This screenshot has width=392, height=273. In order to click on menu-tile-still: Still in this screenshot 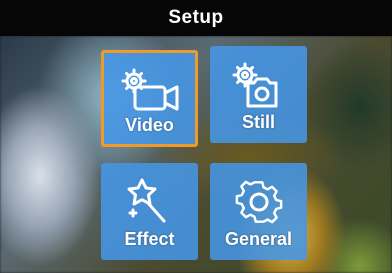, I will do `click(258, 94)`.